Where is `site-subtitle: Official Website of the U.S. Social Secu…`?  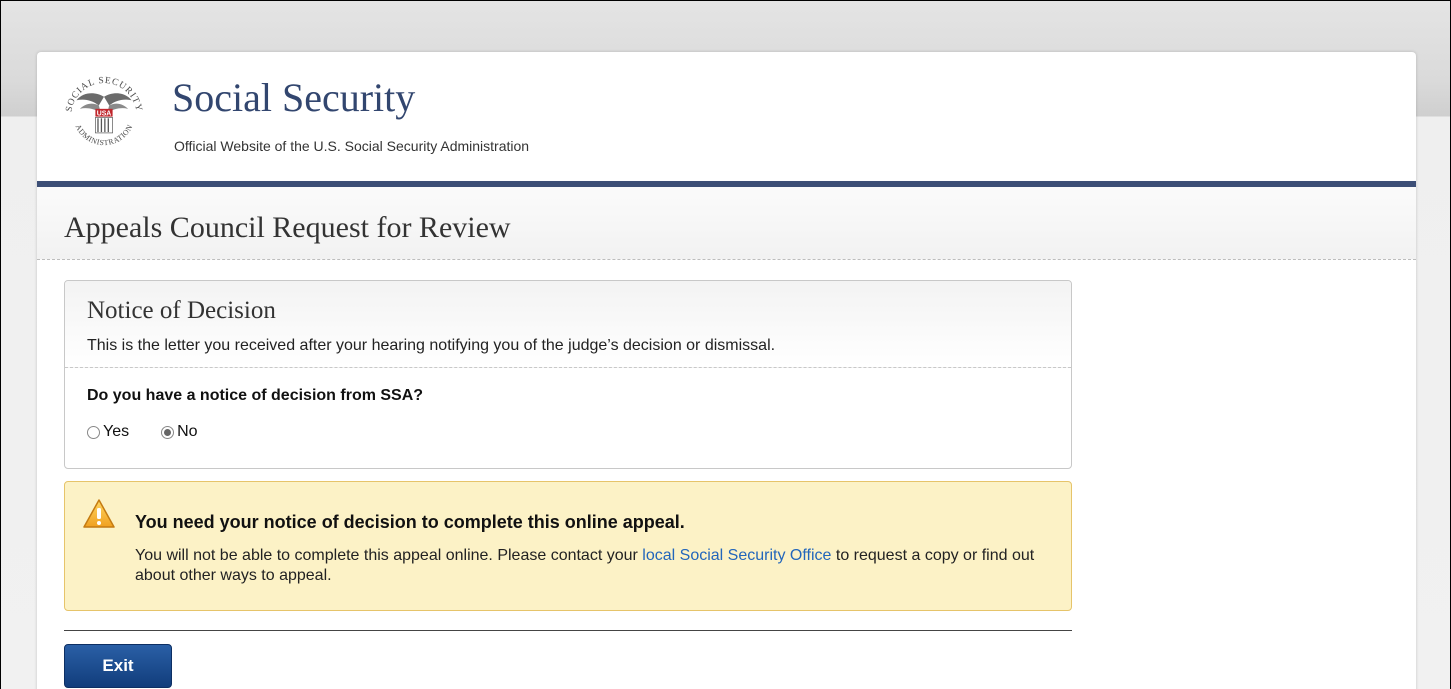 site-subtitle: Official Website of the U.S. Social Secu… is located at coordinates (352, 146).